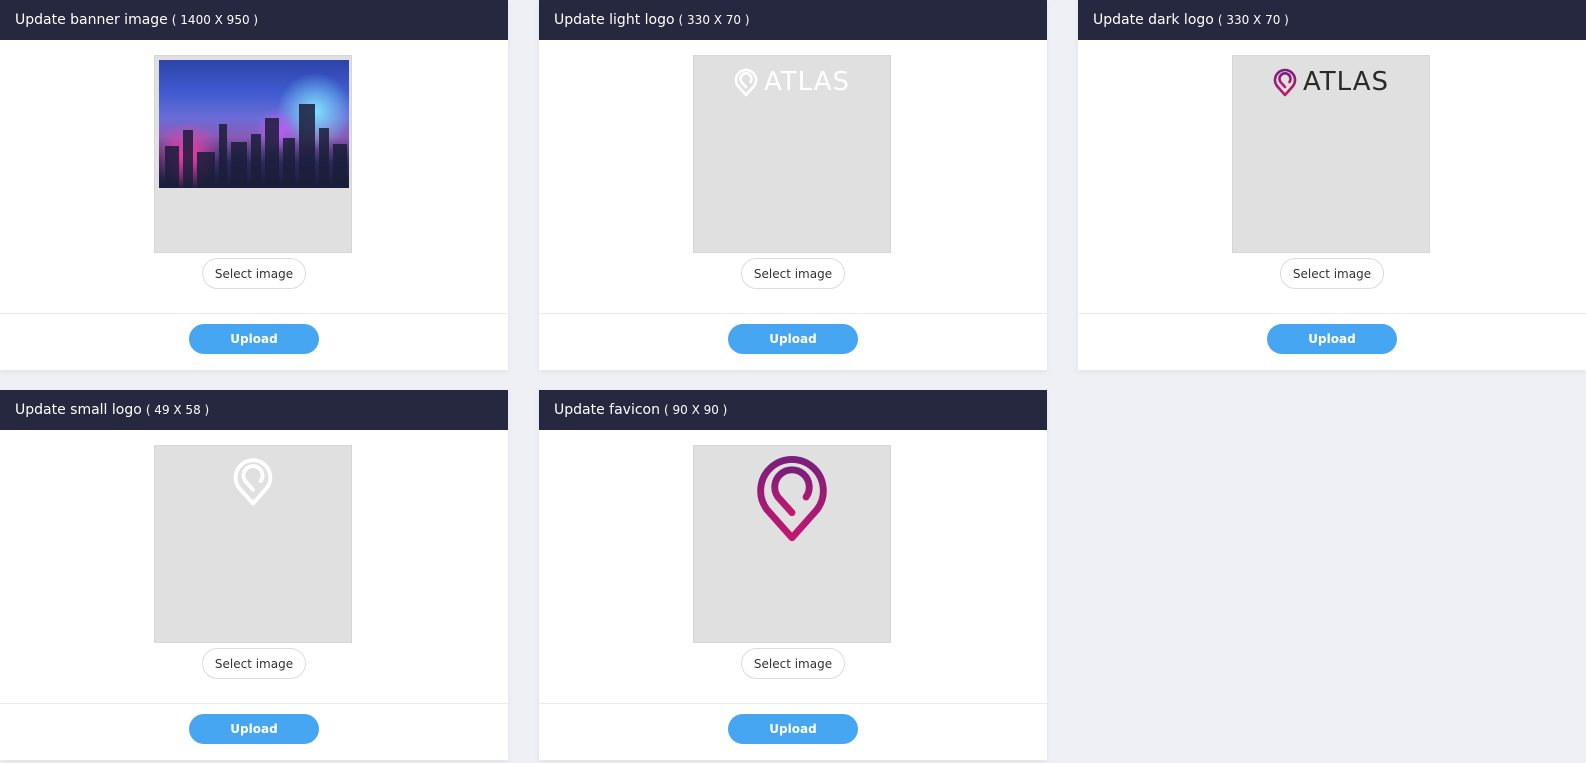 Image resolution: width=1586 pixels, height=763 pixels. Describe the element at coordinates (1153, 20) in the screenshot. I see `card-title: Update dark logo` at that location.